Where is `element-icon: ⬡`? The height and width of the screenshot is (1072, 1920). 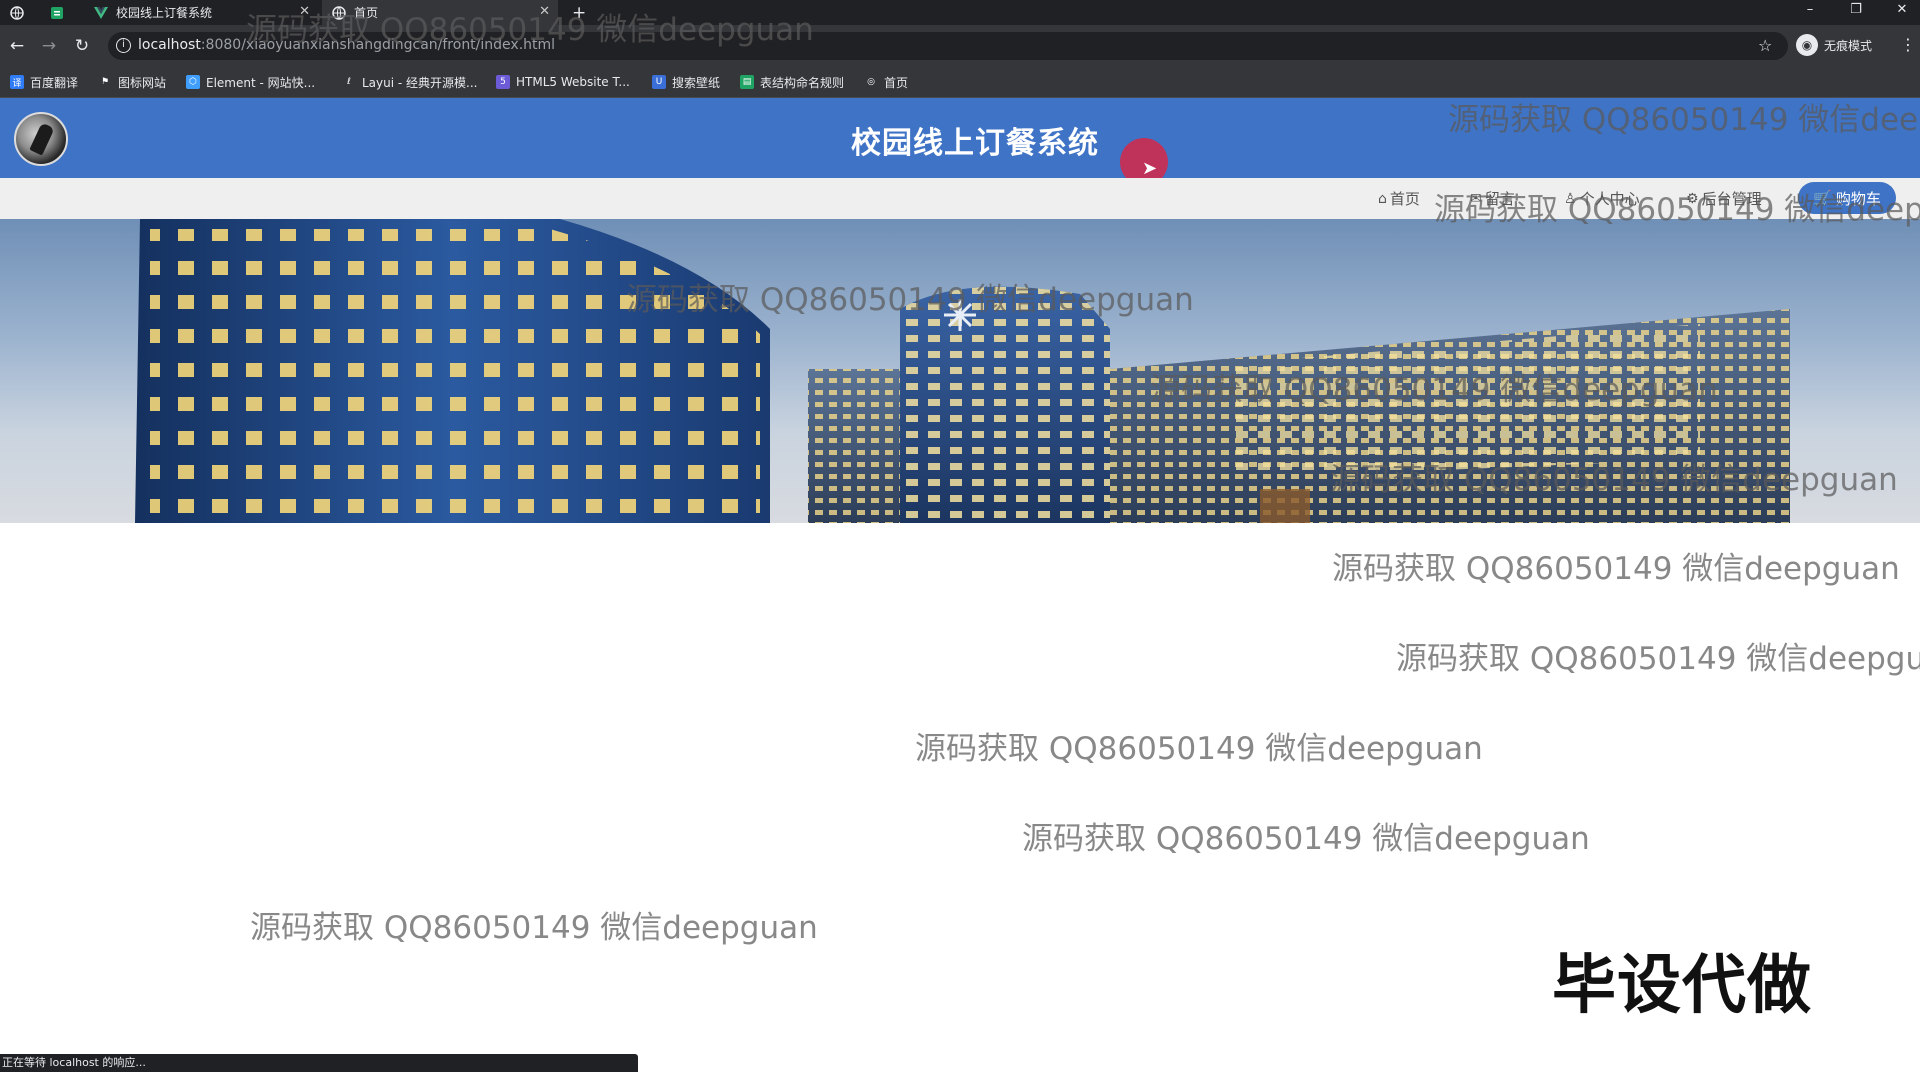 element-icon: ⬡ is located at coordinates (193, 82).